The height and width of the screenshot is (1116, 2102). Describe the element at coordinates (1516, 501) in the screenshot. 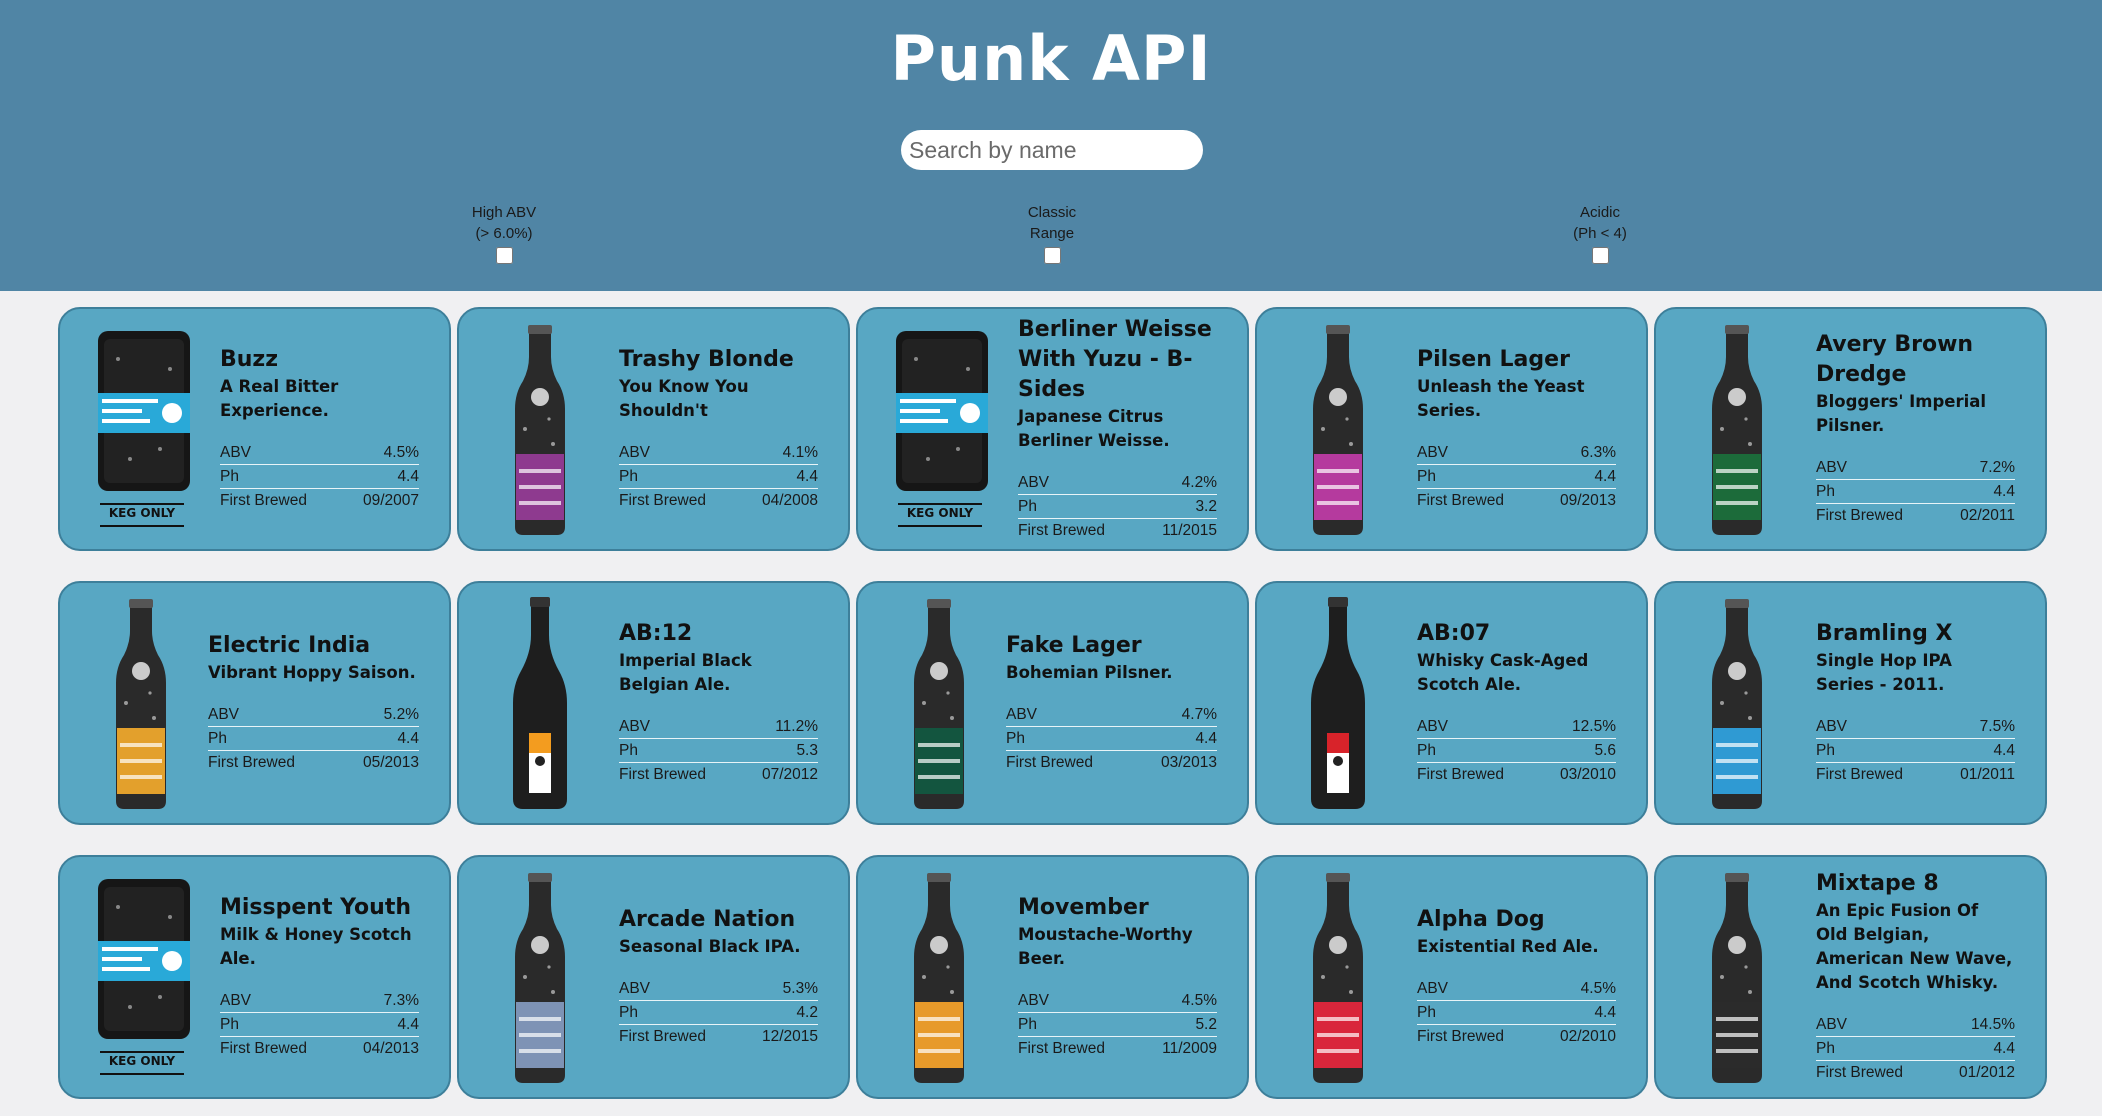

I see `stat-row-first-brewed: First Brewed 09/2013` at that location.